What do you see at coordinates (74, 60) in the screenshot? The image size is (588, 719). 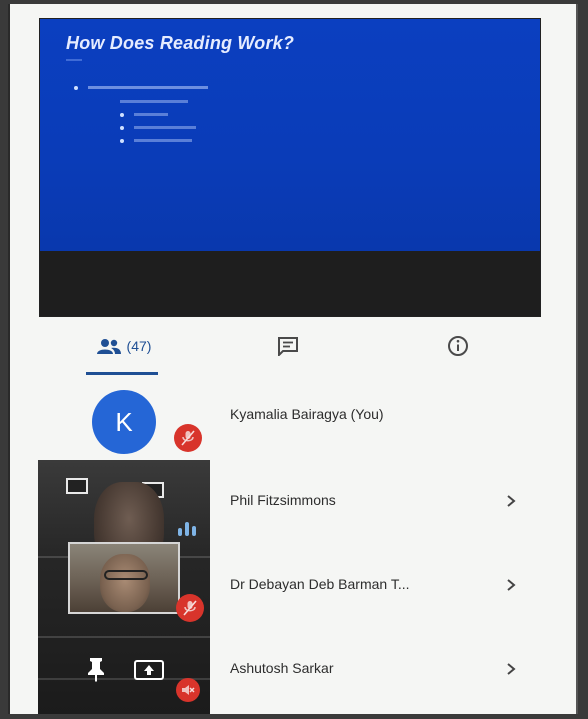 I see `slide-subtitle-line` at bounding box center [74, 60].